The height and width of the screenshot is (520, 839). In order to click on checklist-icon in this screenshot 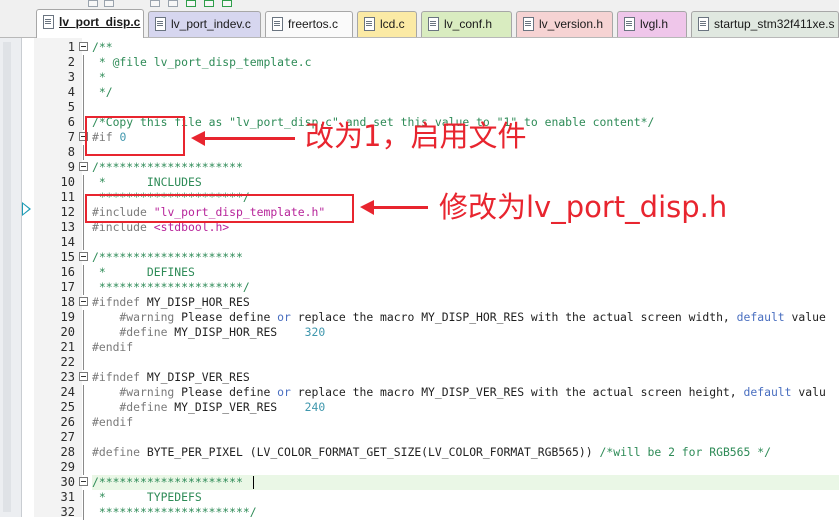, I will do `click(227, 3)`.